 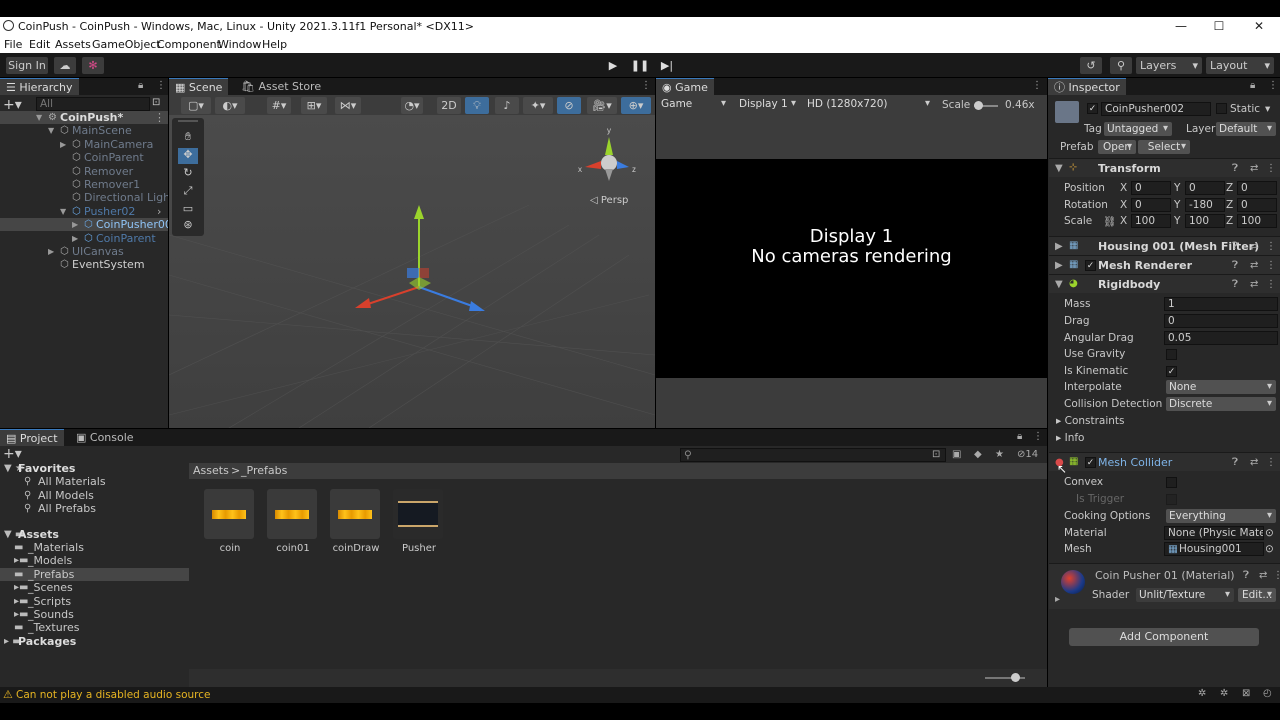 What do you see at coordinates (1267, 109) in the screenshot?
I see `static-dropdown-icon: ▾` at bounding box center [1267, 109].